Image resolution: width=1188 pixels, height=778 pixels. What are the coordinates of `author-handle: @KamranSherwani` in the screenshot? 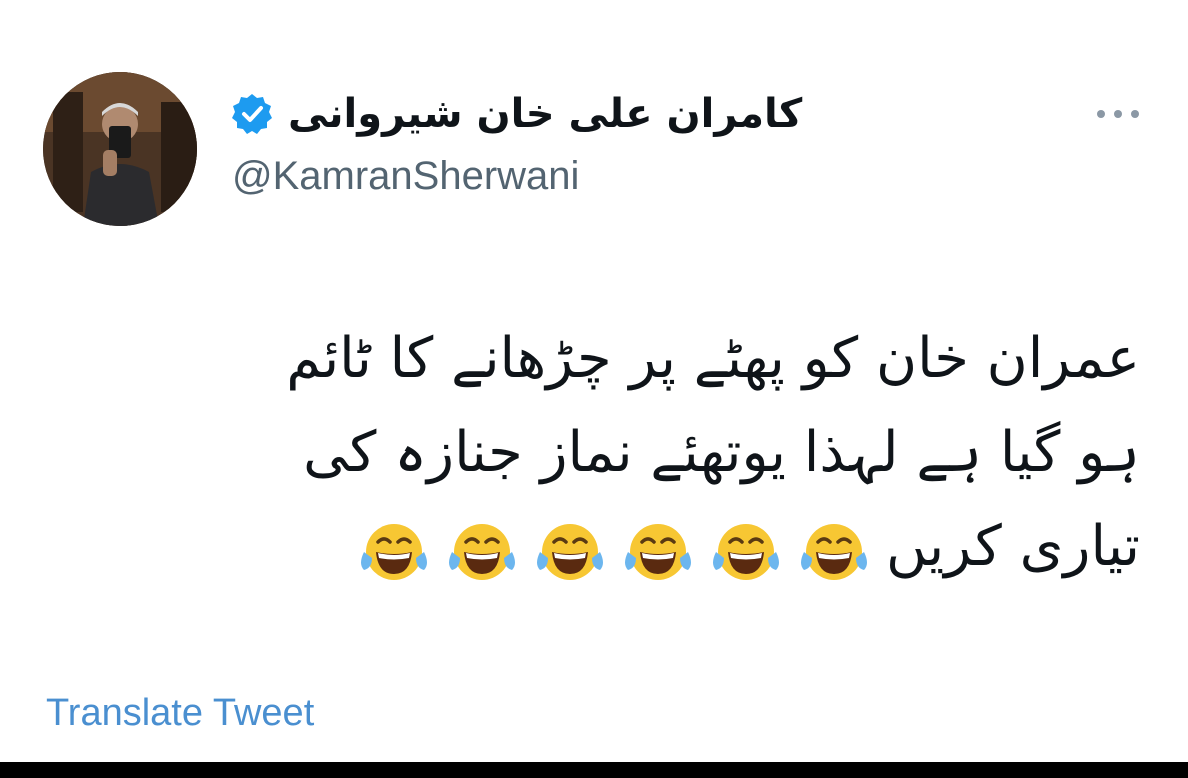 It's located at (405, 176).